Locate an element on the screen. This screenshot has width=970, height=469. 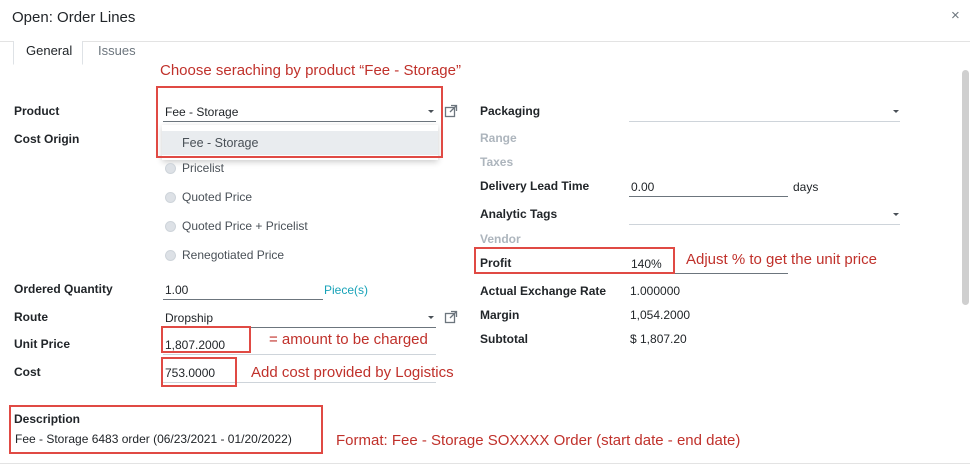
tab-general: General is located at coordinates (48, 53).